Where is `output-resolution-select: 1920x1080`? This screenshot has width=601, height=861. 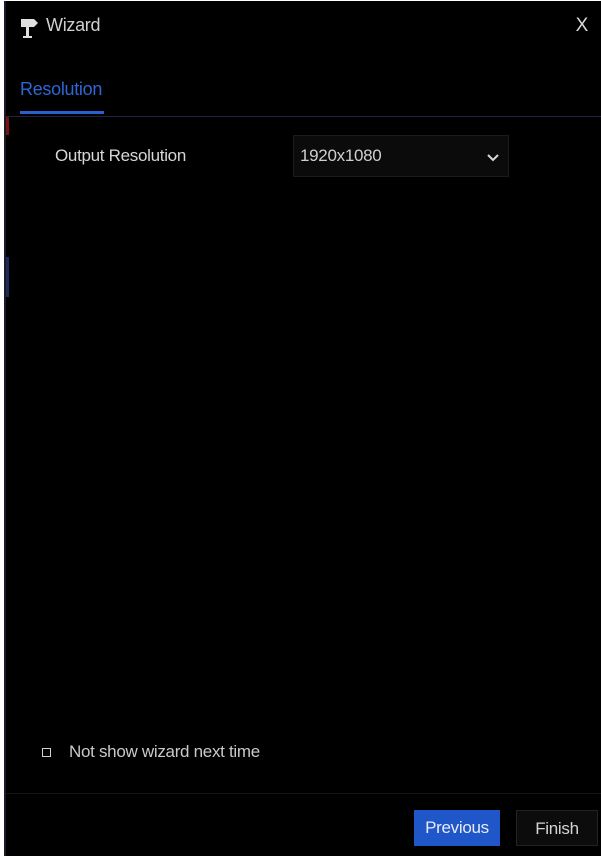
output-resolution-select: 1920x1080 is located at coordinates (401, 156).